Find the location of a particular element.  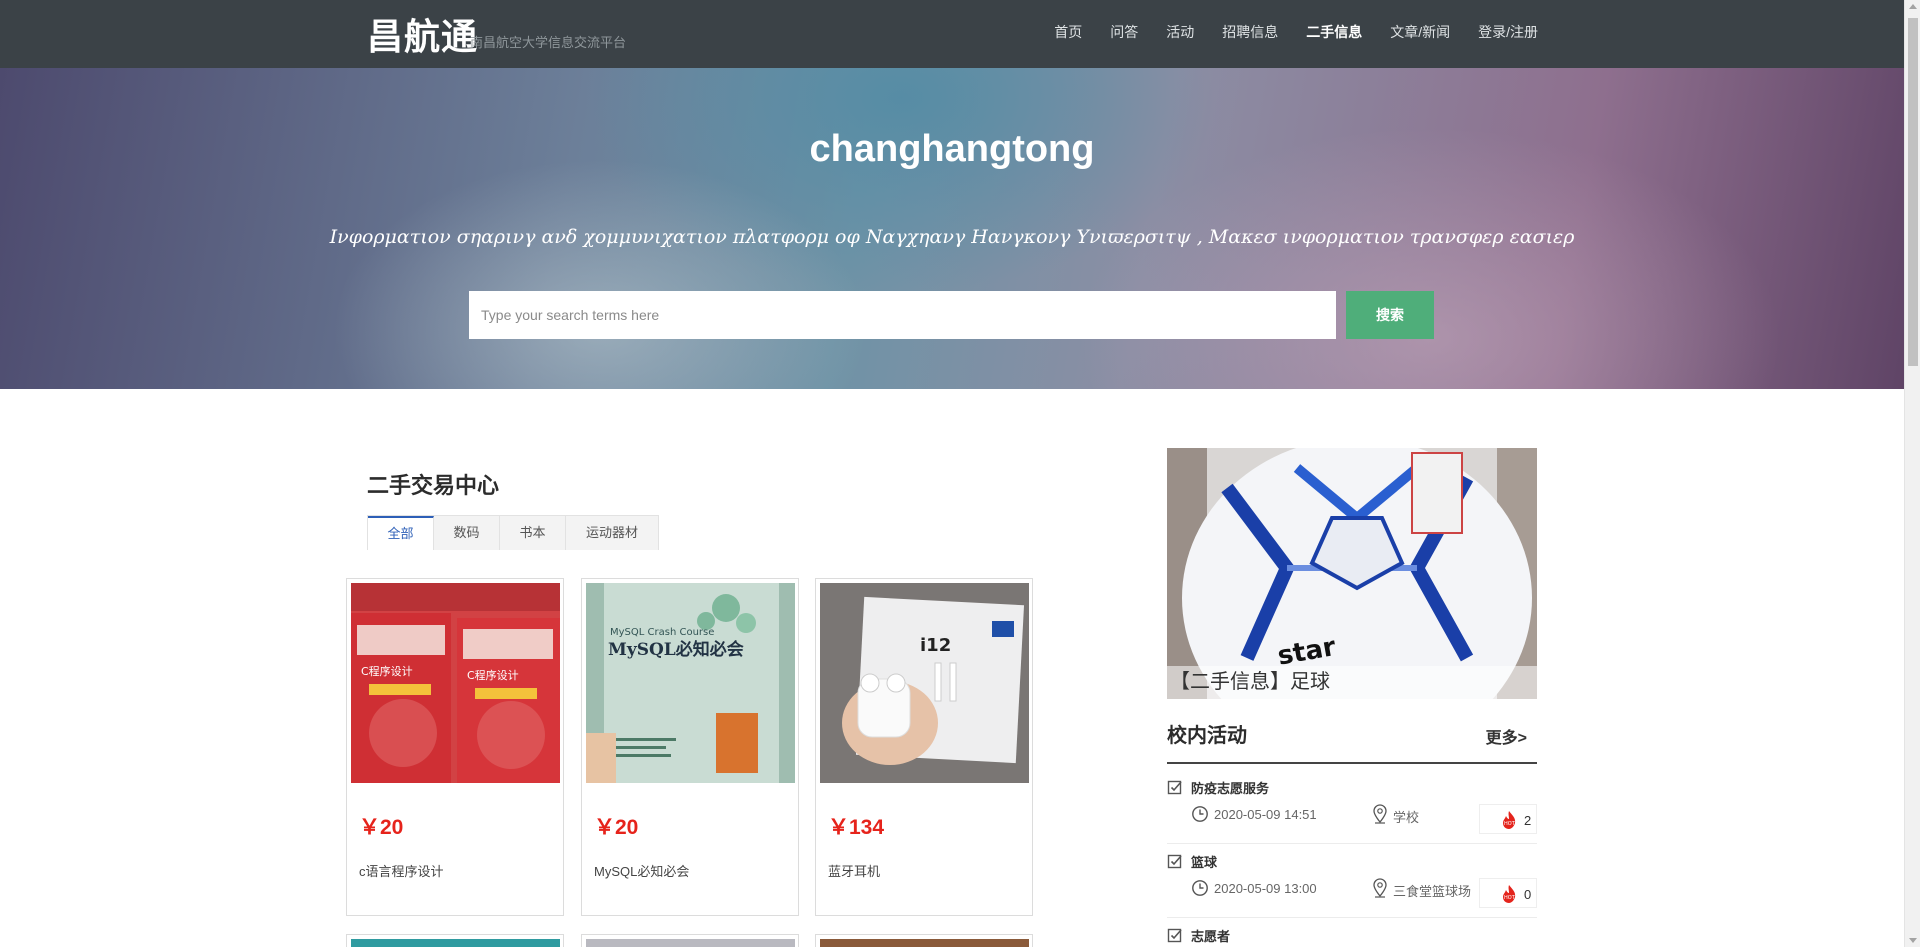

nav-home: 首页 is located at coordinates (1068, 32).